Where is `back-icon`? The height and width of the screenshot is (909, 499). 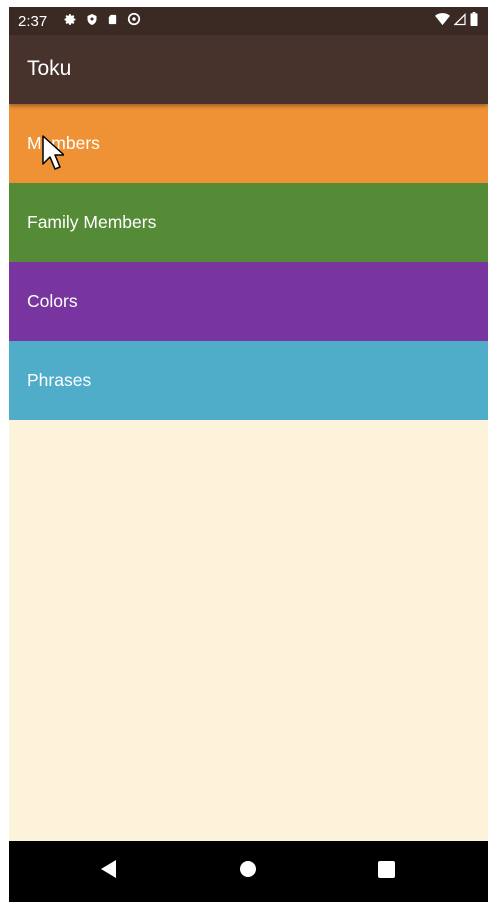
back-icon is located at coordinates (109, 871).